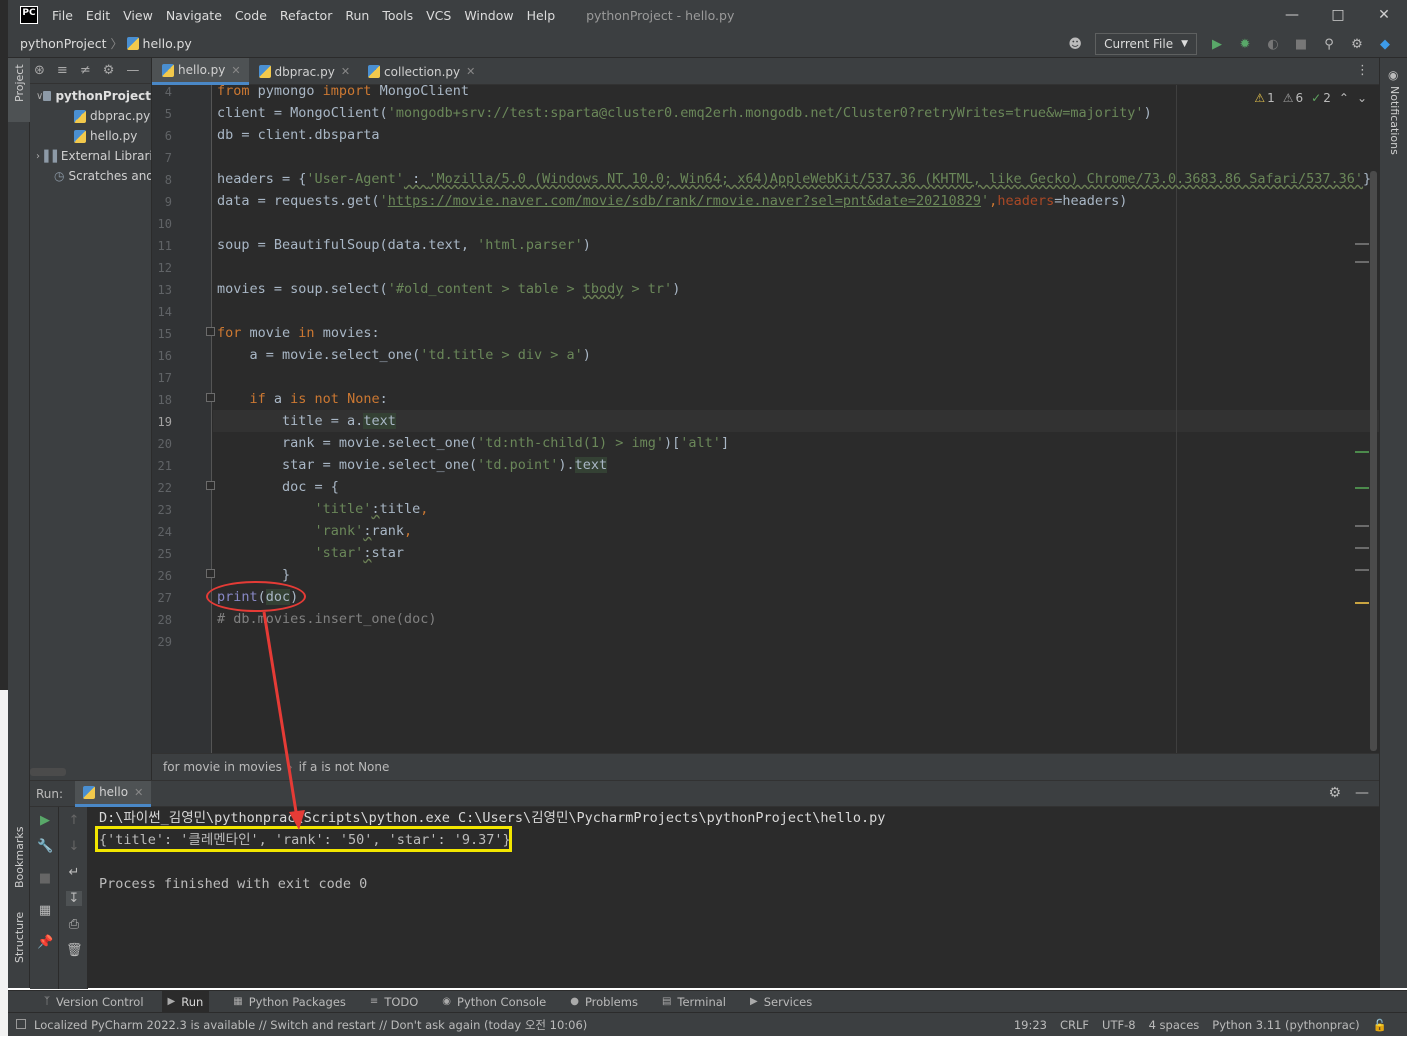 The image size is (1407, 1040). Describe the element at coordinates (45, 910) in the screenshot. I see `layout-icon: ▦` at that location.